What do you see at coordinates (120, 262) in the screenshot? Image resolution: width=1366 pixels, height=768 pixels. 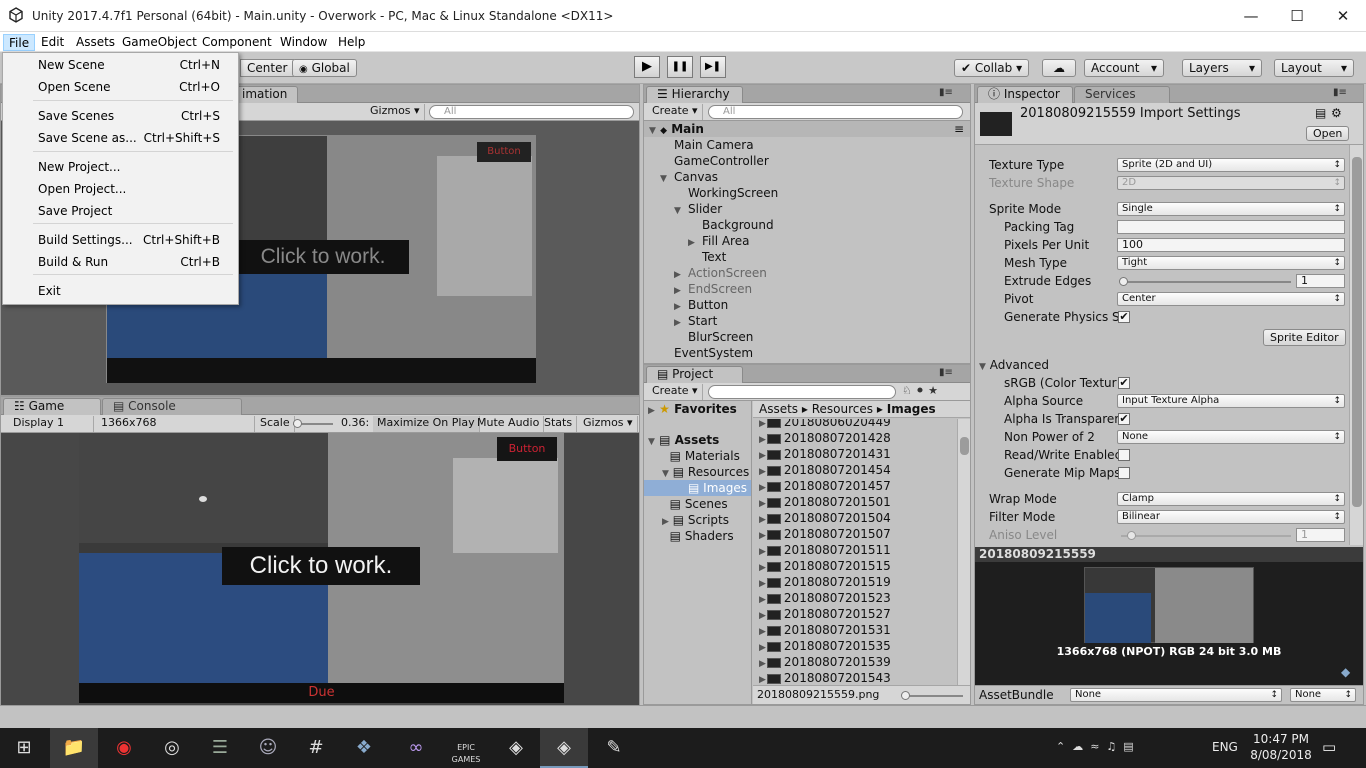 I see `file-menu-item: Build & Run Ctrl+B` at bounding box center [120, 262].